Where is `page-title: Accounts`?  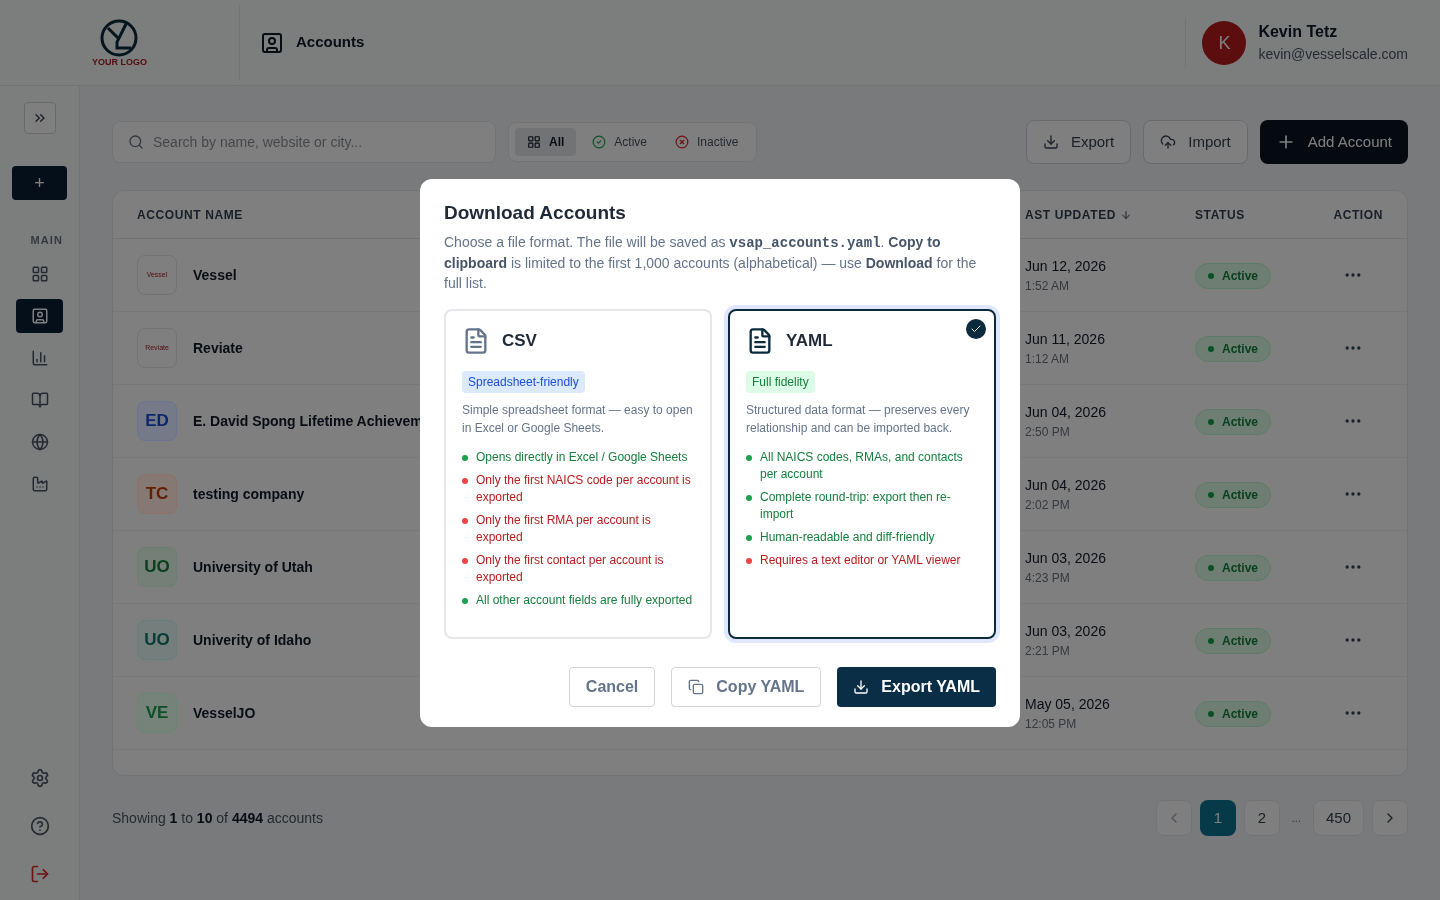
page-title: Accounts is located at coordinates (330, 42).